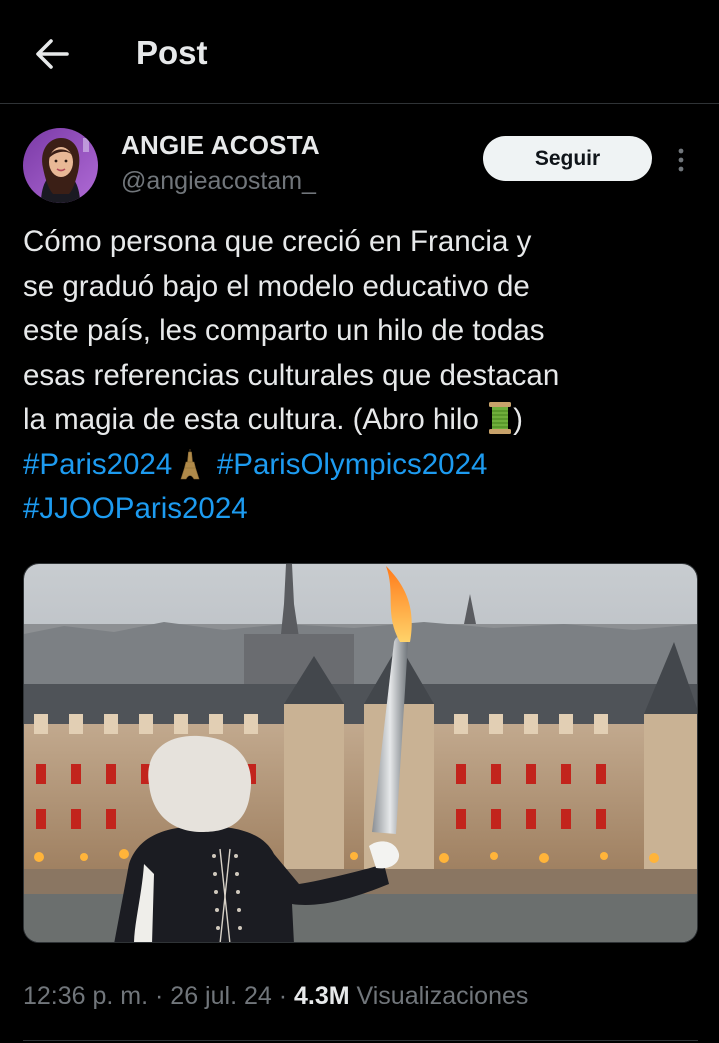 The image size is (719, 1043). I want to click on author-handle: @angieacostam_, so click(218, 181).